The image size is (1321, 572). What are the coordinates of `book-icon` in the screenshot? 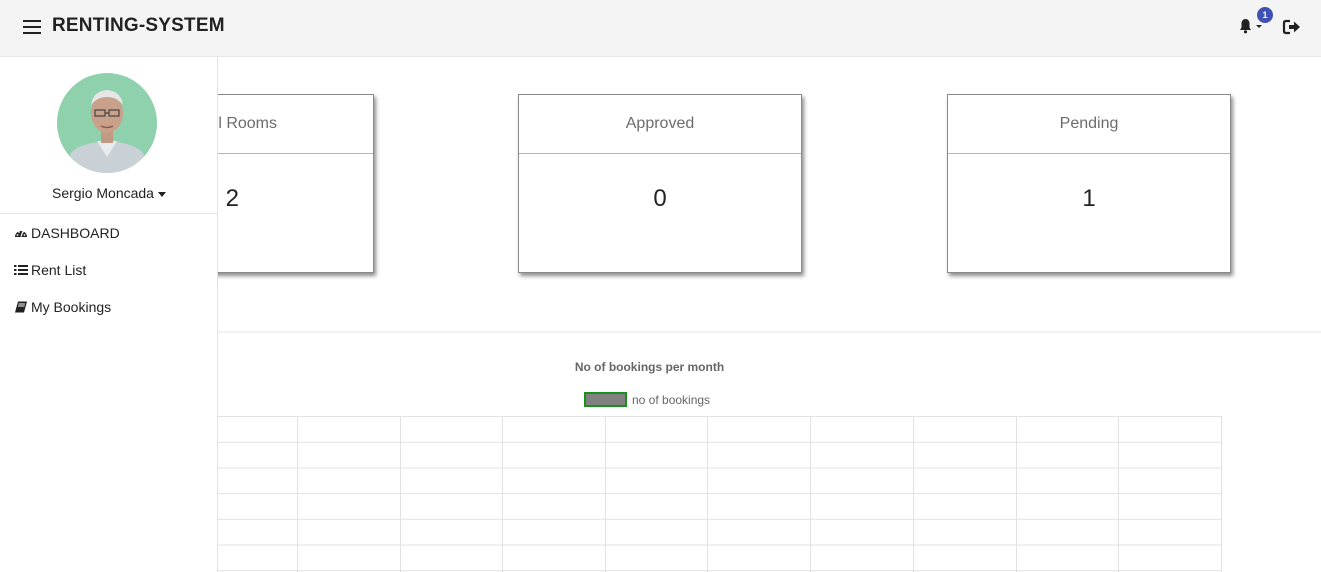 It's located at (21, 307).